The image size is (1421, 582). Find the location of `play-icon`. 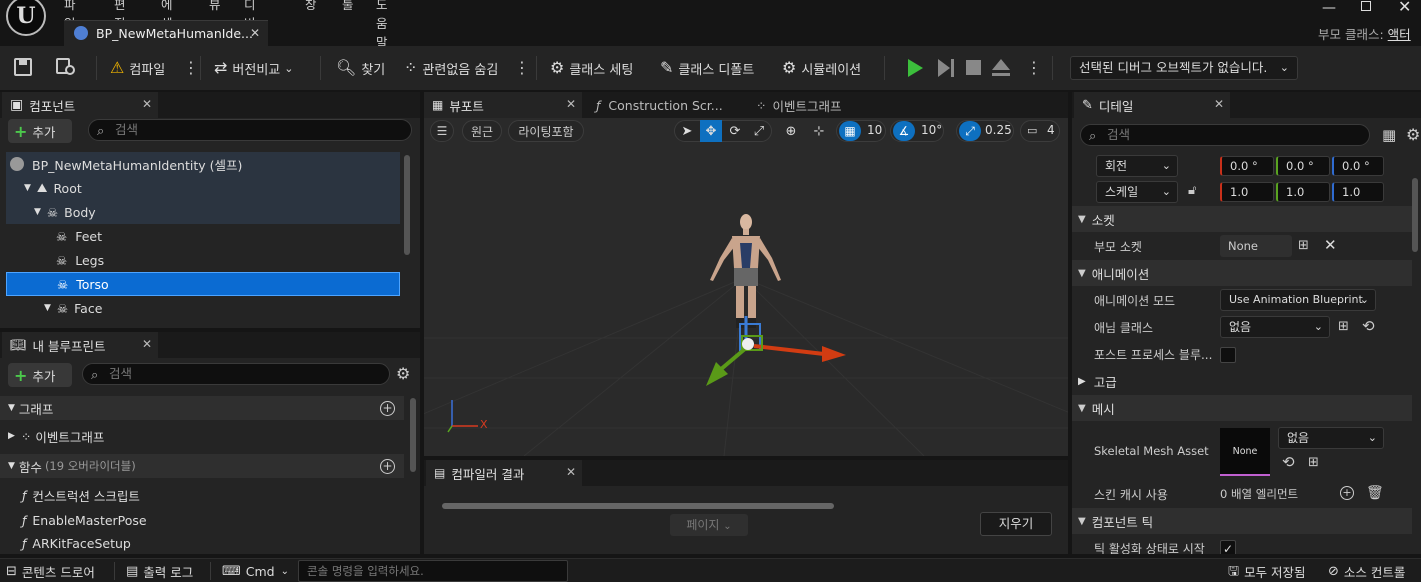

play-icon is located at coordinates (915, 68).